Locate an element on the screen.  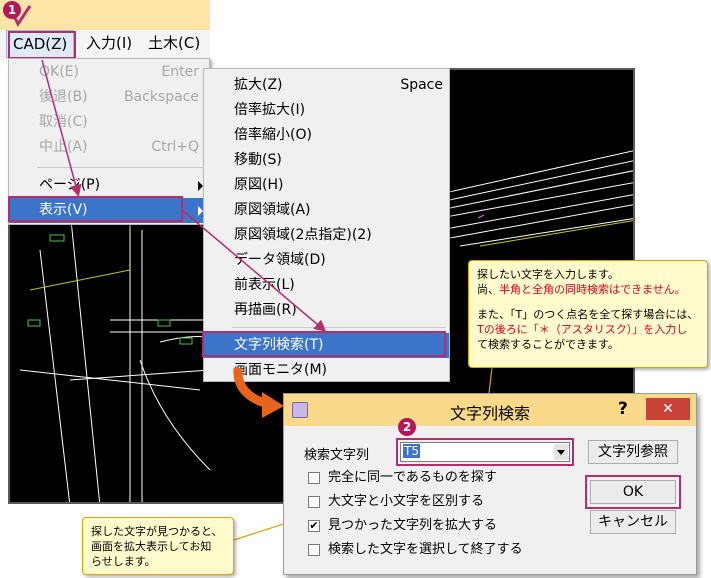
callout-text: 画面を拡大表示してお知 is located at coordinates (151, 546).